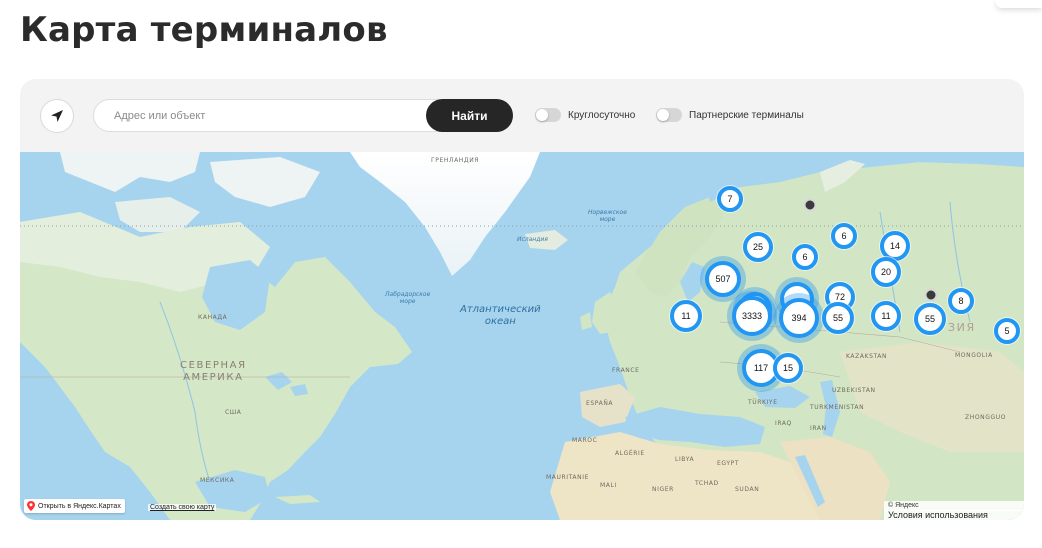  I want to click on cluster-marker: 25, so click(758, 247).